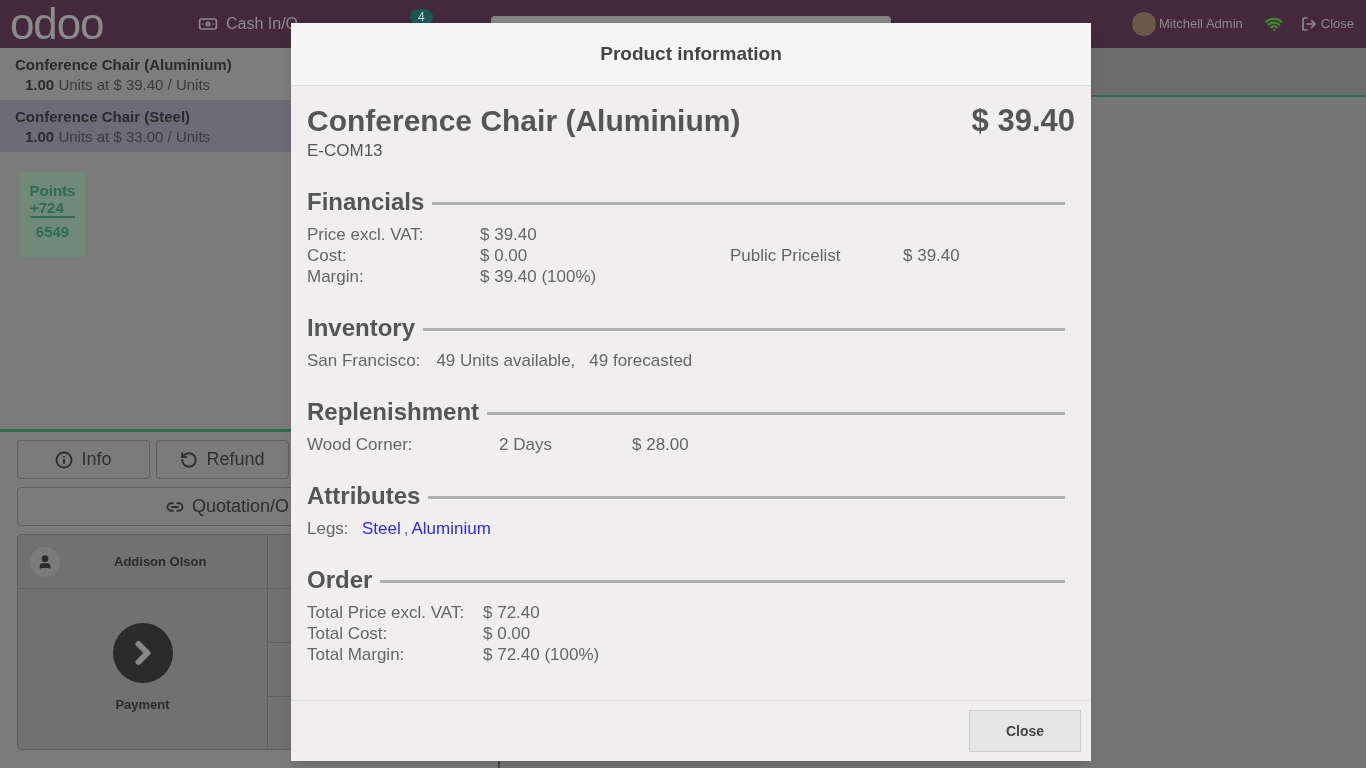 This screenshot has height=768, width=1366. I want to click on section-title: Financials, so click(366, 201).